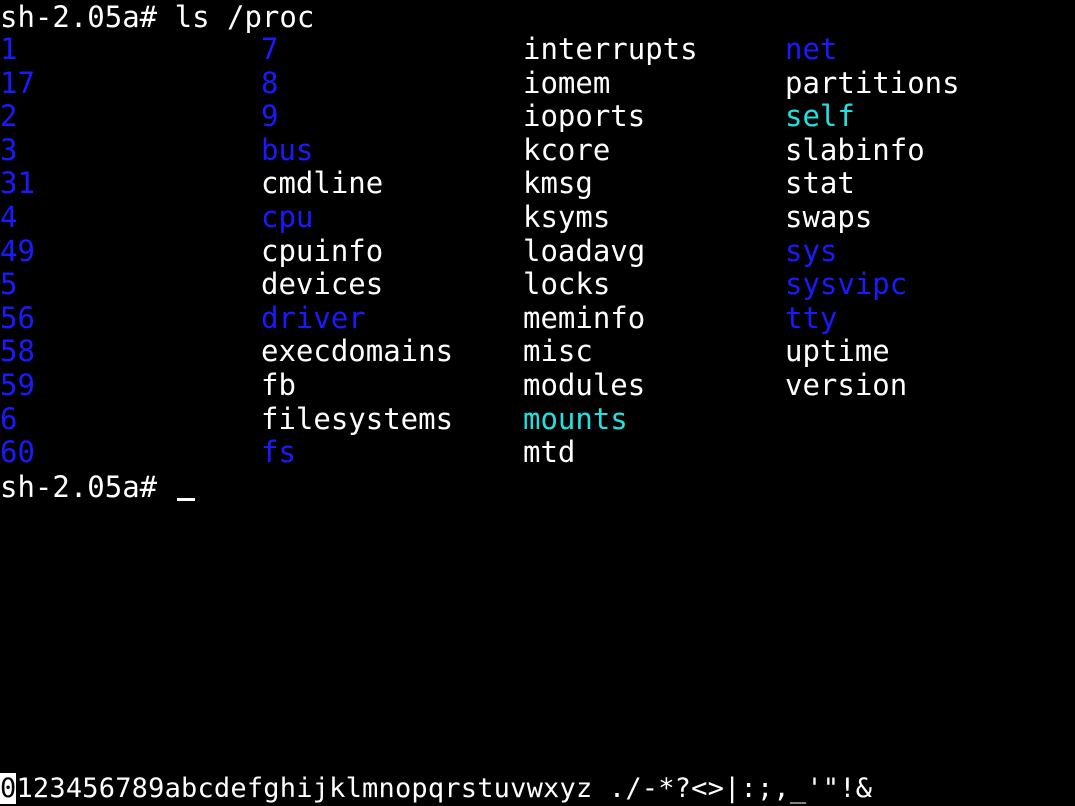 This screenshot has height=806, width=1075. Describe the element at coordinates (567, 284) in the screenshot. I see `proc-entry-file: locks` at that location.